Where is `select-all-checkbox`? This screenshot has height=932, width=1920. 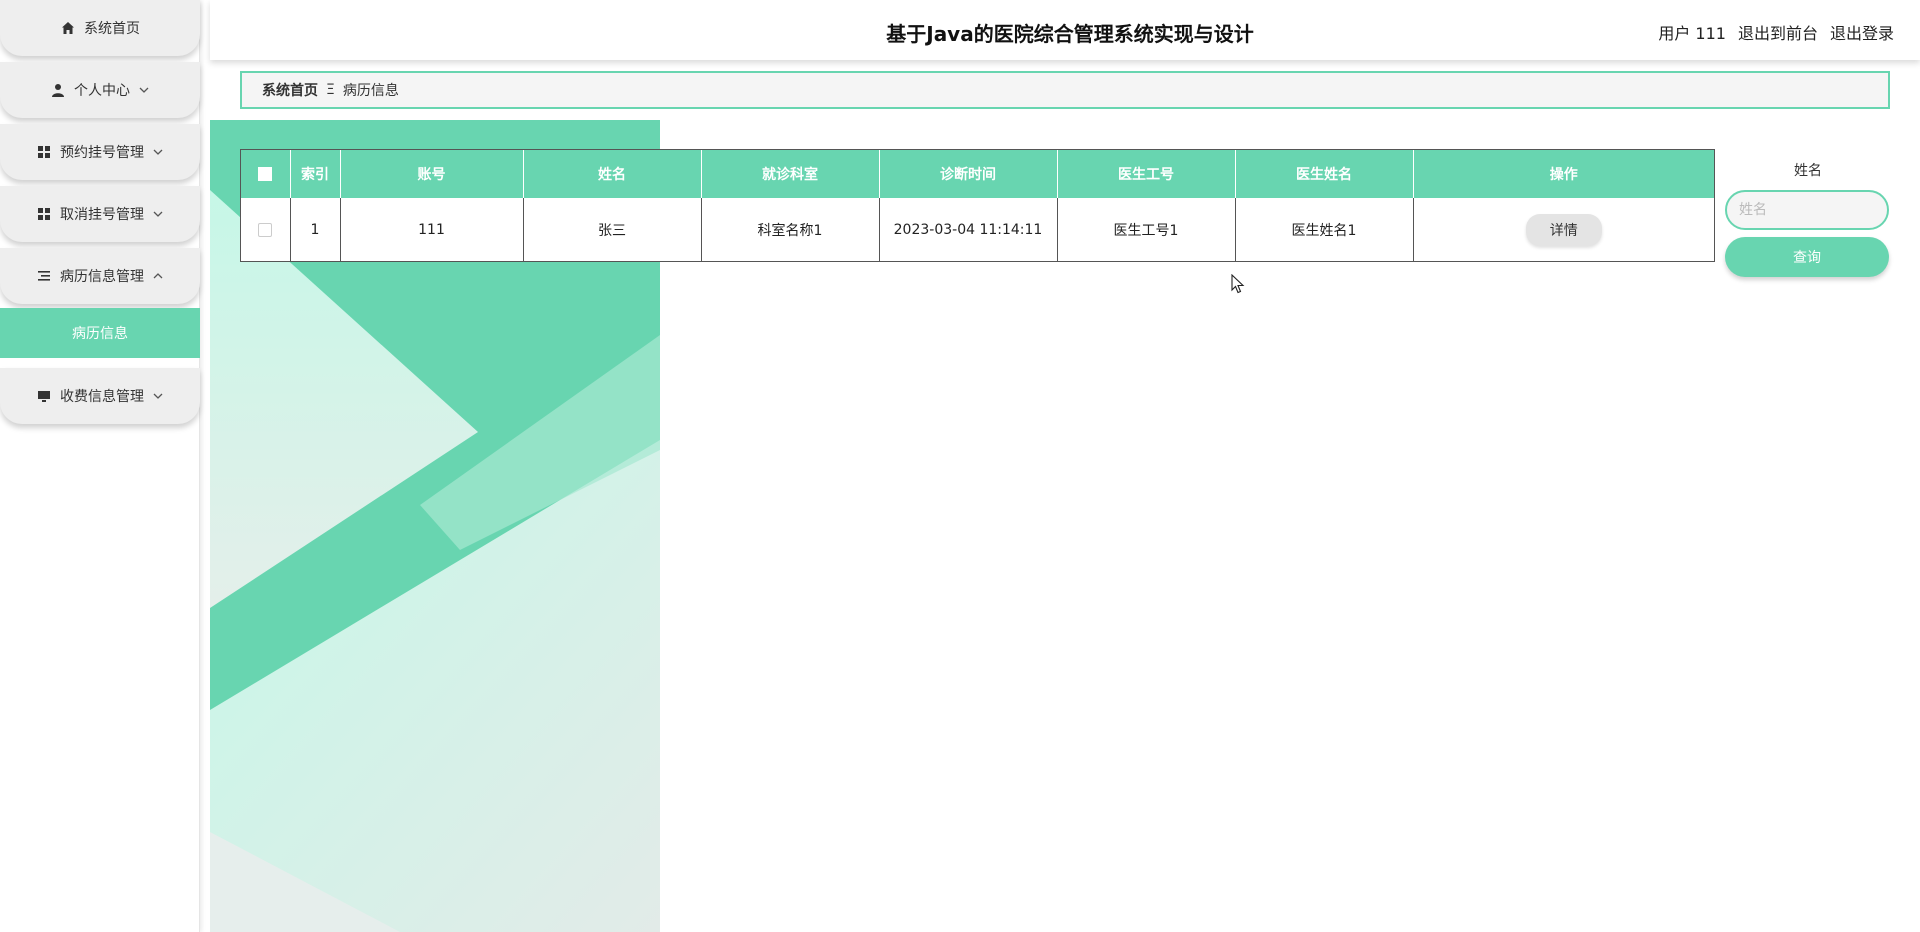 select-all-checkbox is located at coordinates (265, 174).